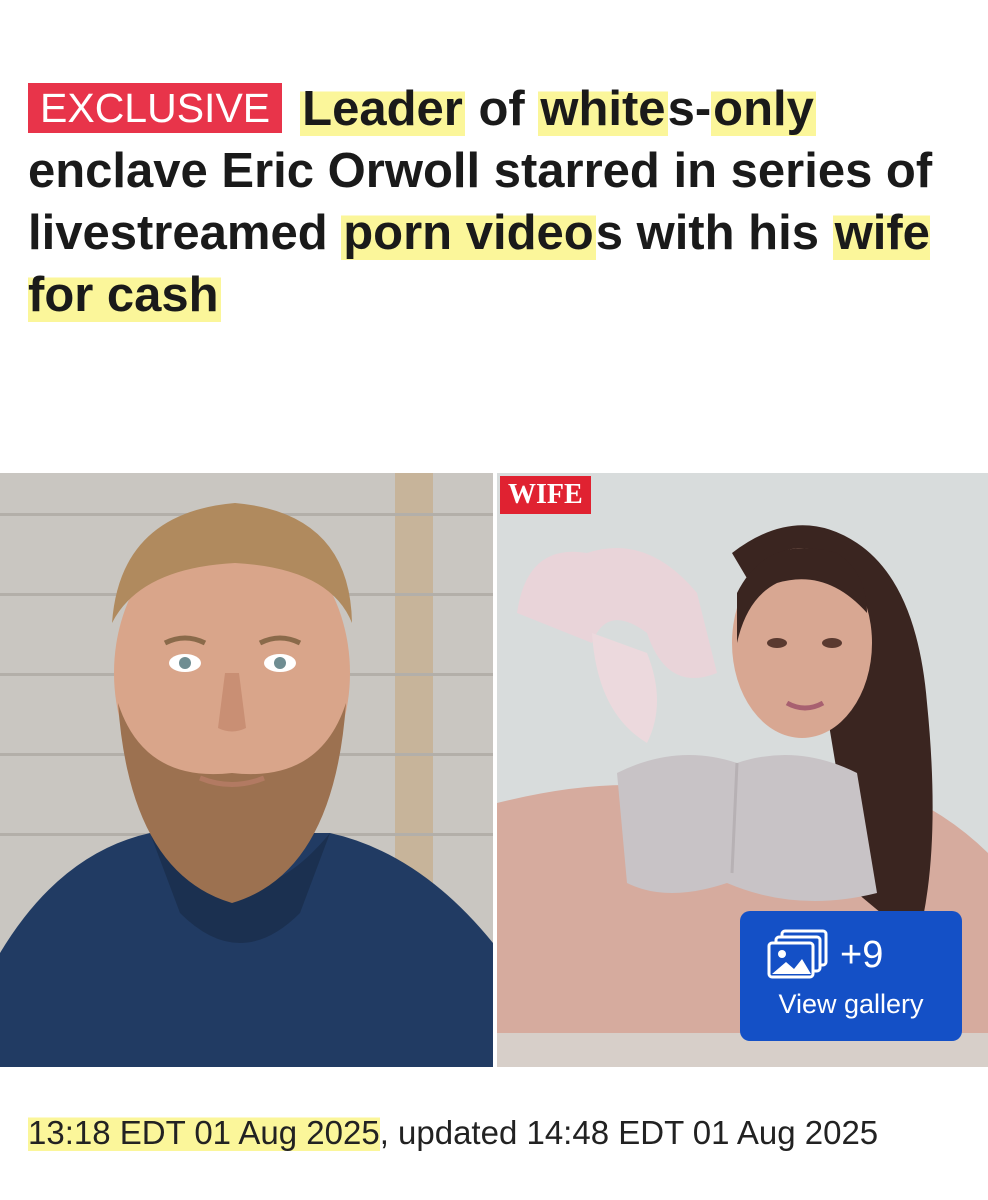 Image resolution: width=988 pixels, height=1200 pixels. Describe the element at coordinates (155, 108) in the screenshot. I see `exclusive-badge: EXCLUSIVE` at that location.